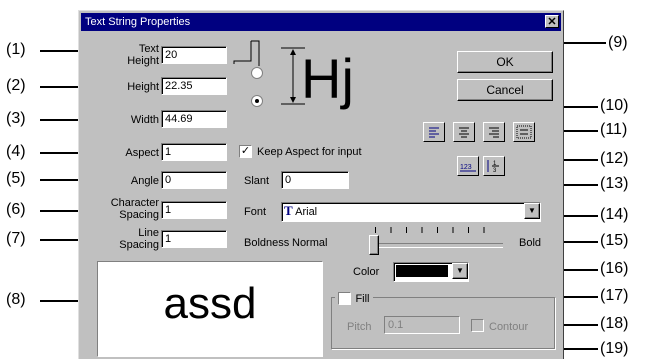  Describe the element at coordinates (139, 215) in the screenshot. I see `character-spacing-label-line2: Spacing` at that location.